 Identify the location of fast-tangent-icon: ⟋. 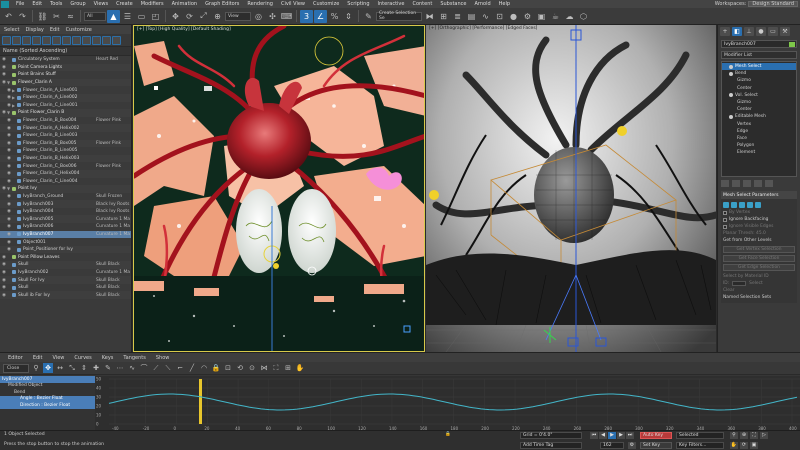
(156, 368).